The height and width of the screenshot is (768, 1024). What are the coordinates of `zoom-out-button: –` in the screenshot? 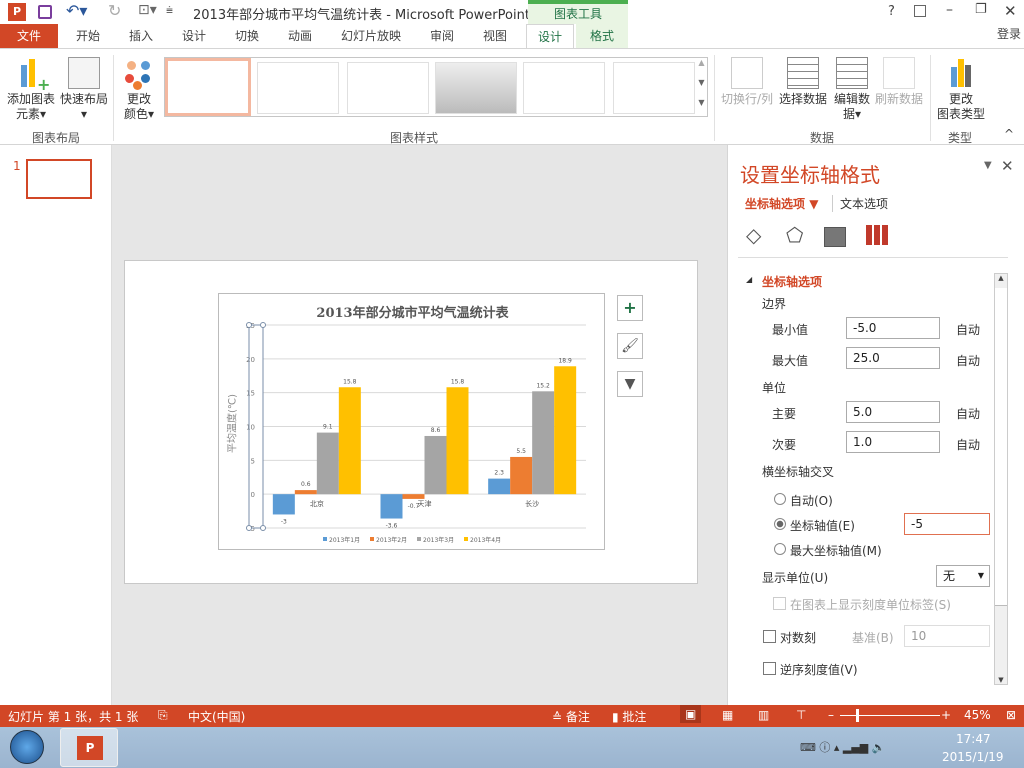 It's located at (831, 715).